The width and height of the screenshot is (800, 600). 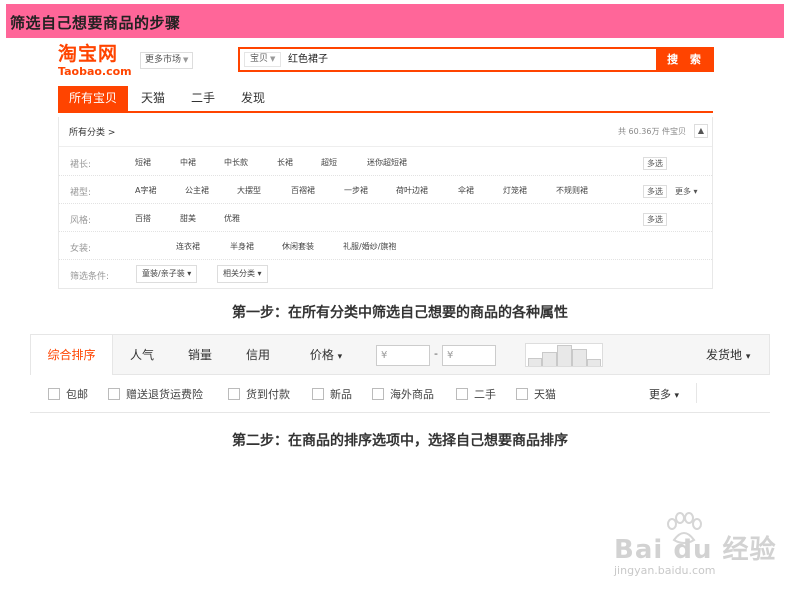 I want to click on checkbox-return-insurance: 赠送退货运费险, so click(x=155, y=394).